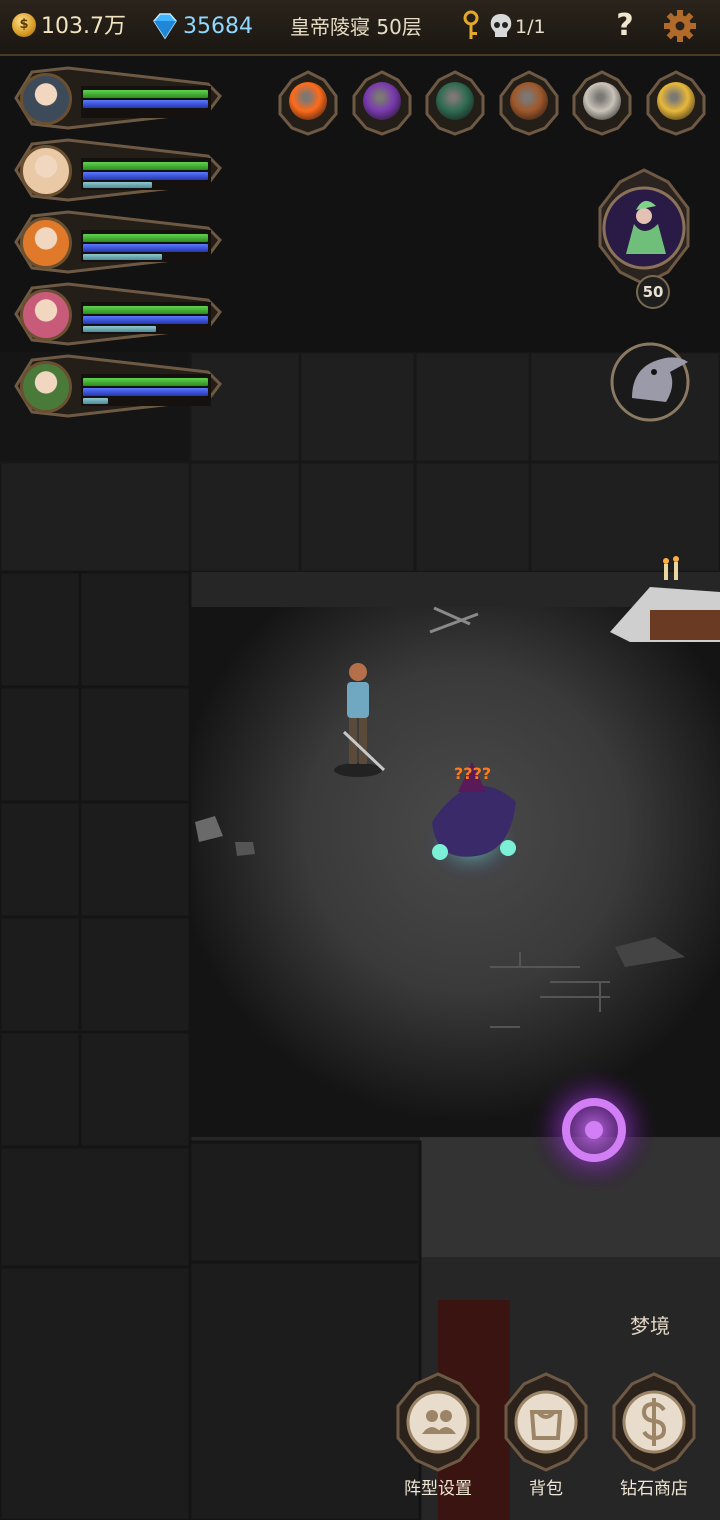 This screenshot has height=1520, width=720. I want to click on spellbook-icon, so click(382, 106).